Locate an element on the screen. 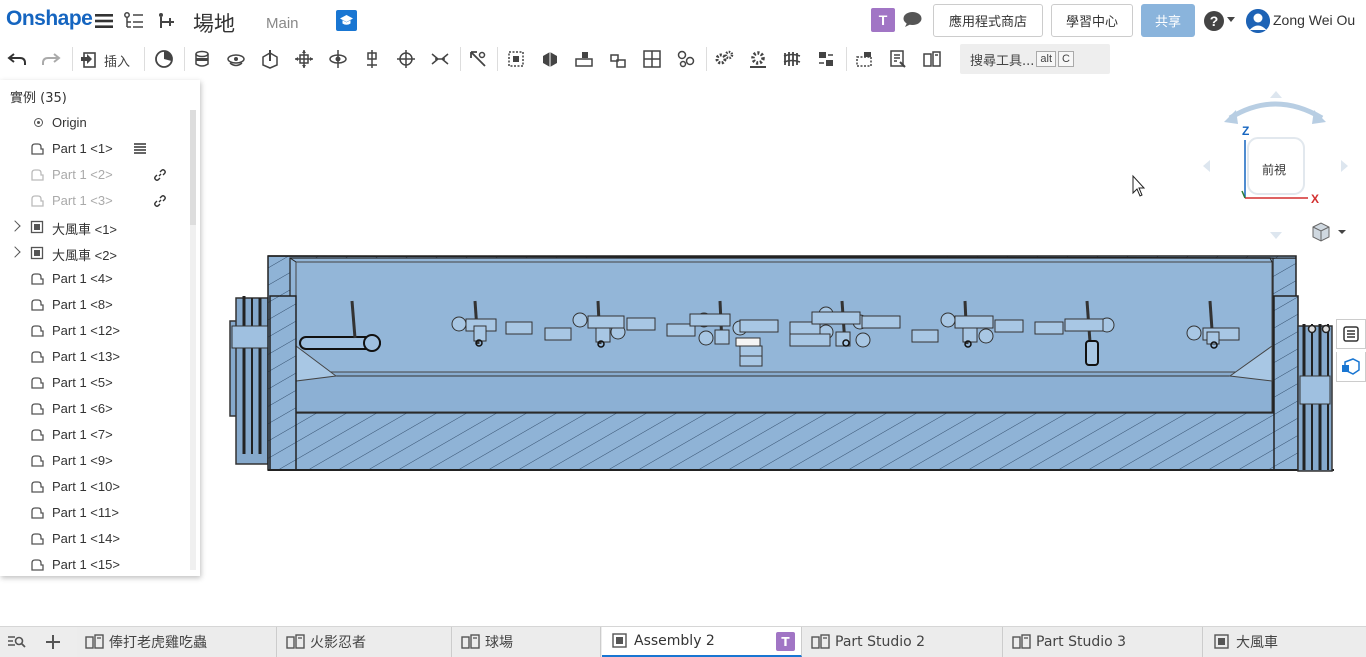 The image size is (1366, 657). app-store-button: 應用程式商店 is located at coordinates (988, 20).